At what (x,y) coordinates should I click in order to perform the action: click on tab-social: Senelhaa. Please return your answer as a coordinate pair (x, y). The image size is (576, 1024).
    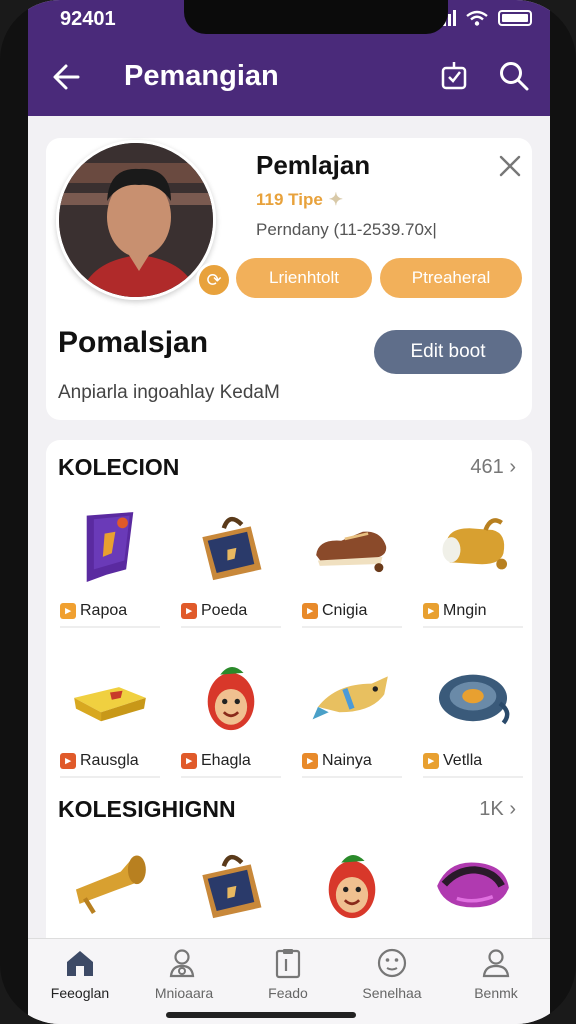
    Looking at the image, I should click on (392, 977).